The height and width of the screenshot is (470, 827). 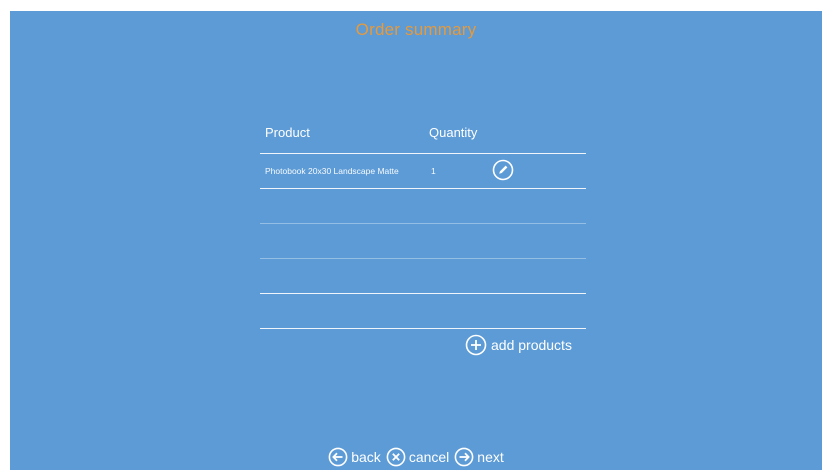 I want to click on arrow-right-circle-icon, so click(x=464, y=457).